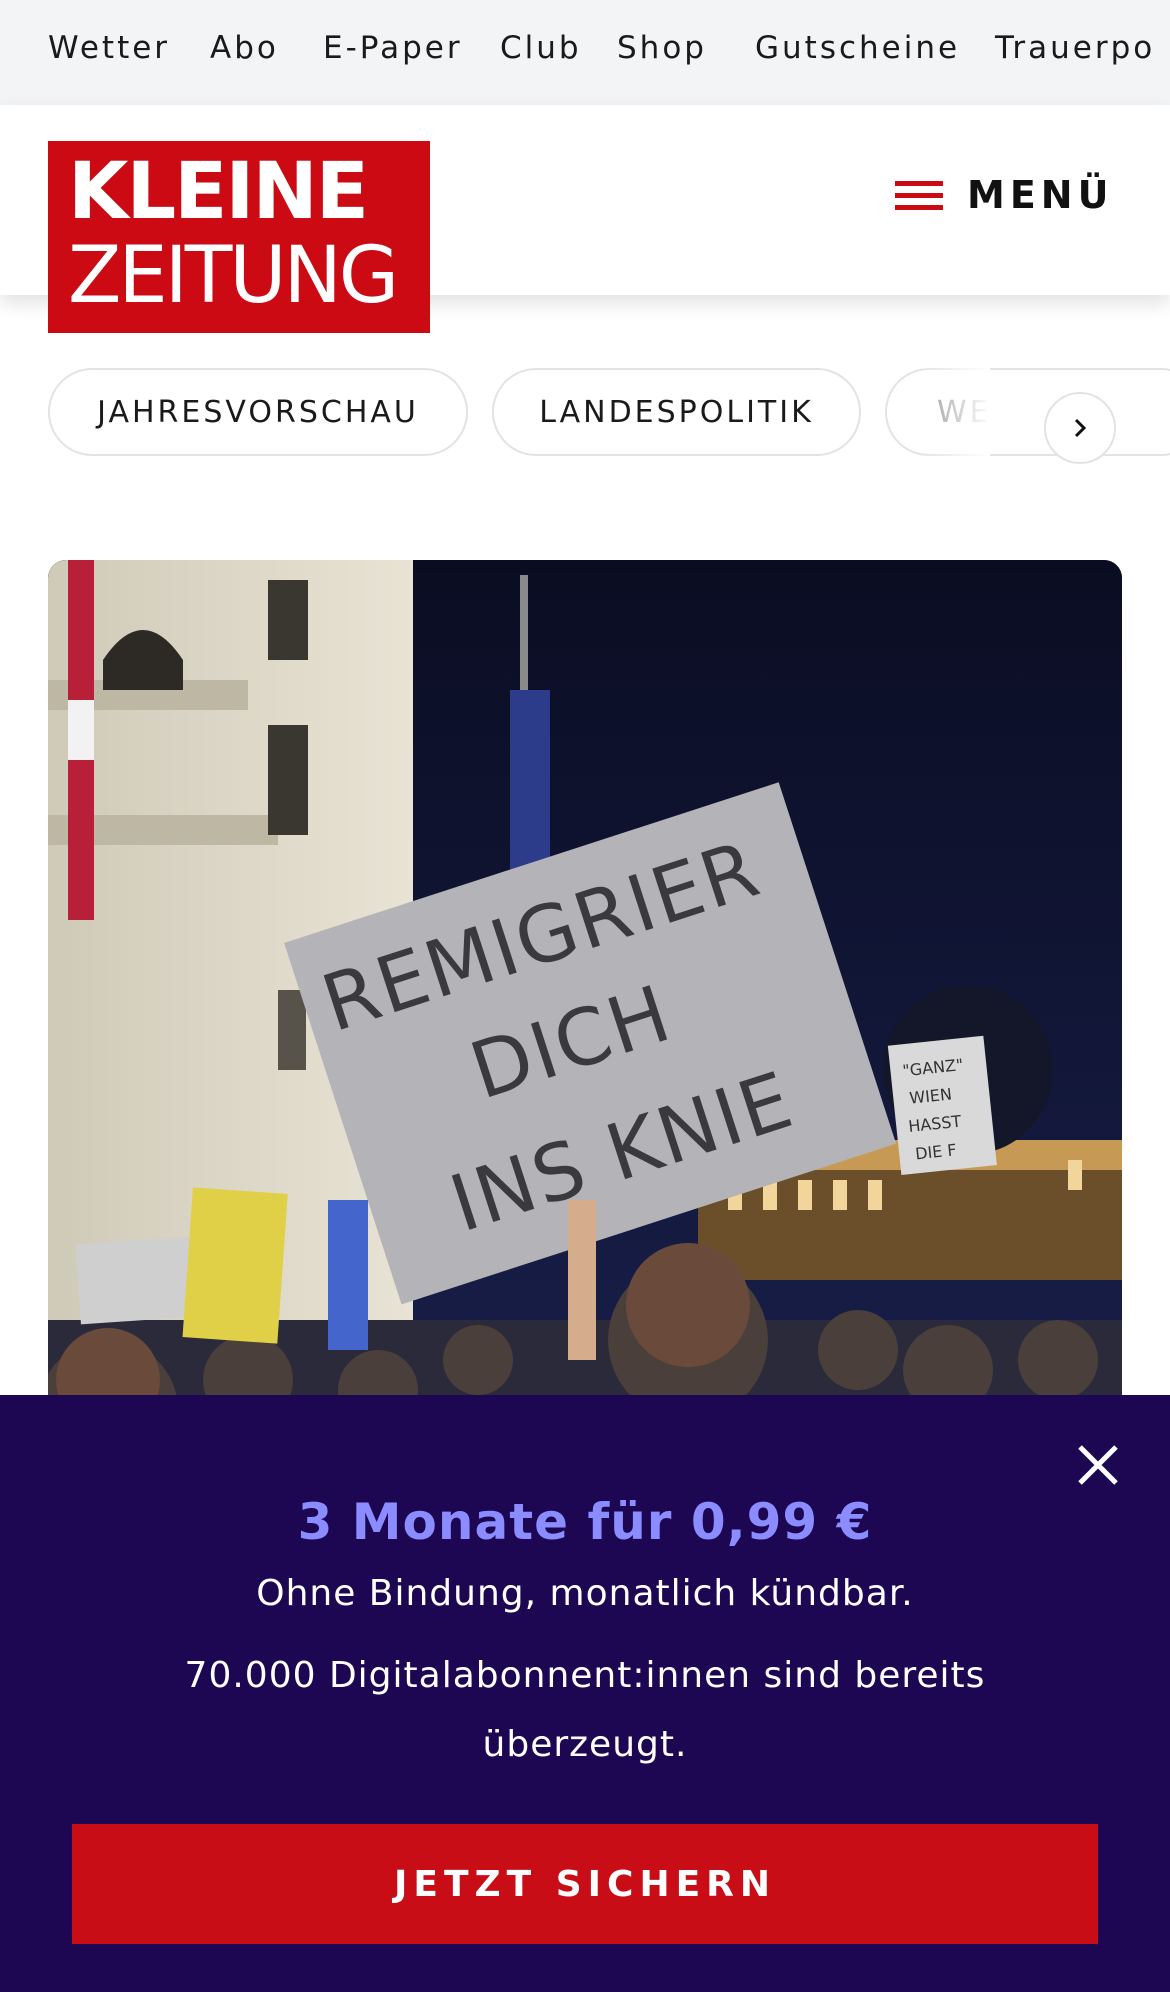 The image size is (1170, 1992). Describe the element at coordinates (919, 195) in the screenshot. I see `hamburger-icon` at that location.